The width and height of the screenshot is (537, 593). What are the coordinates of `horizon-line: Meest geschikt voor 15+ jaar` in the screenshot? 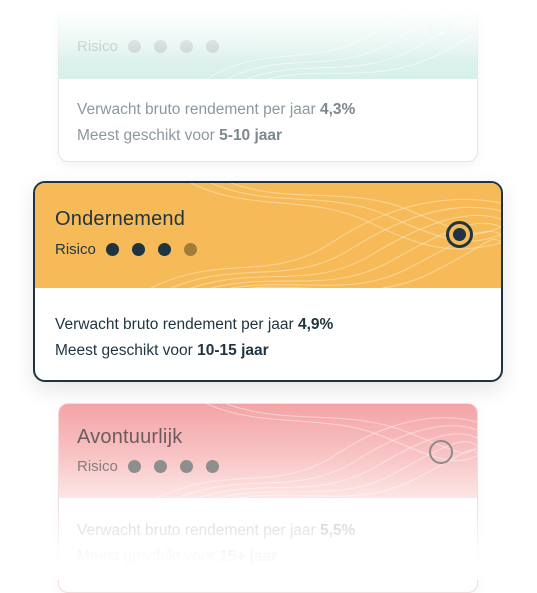 It's located at (177, 556).